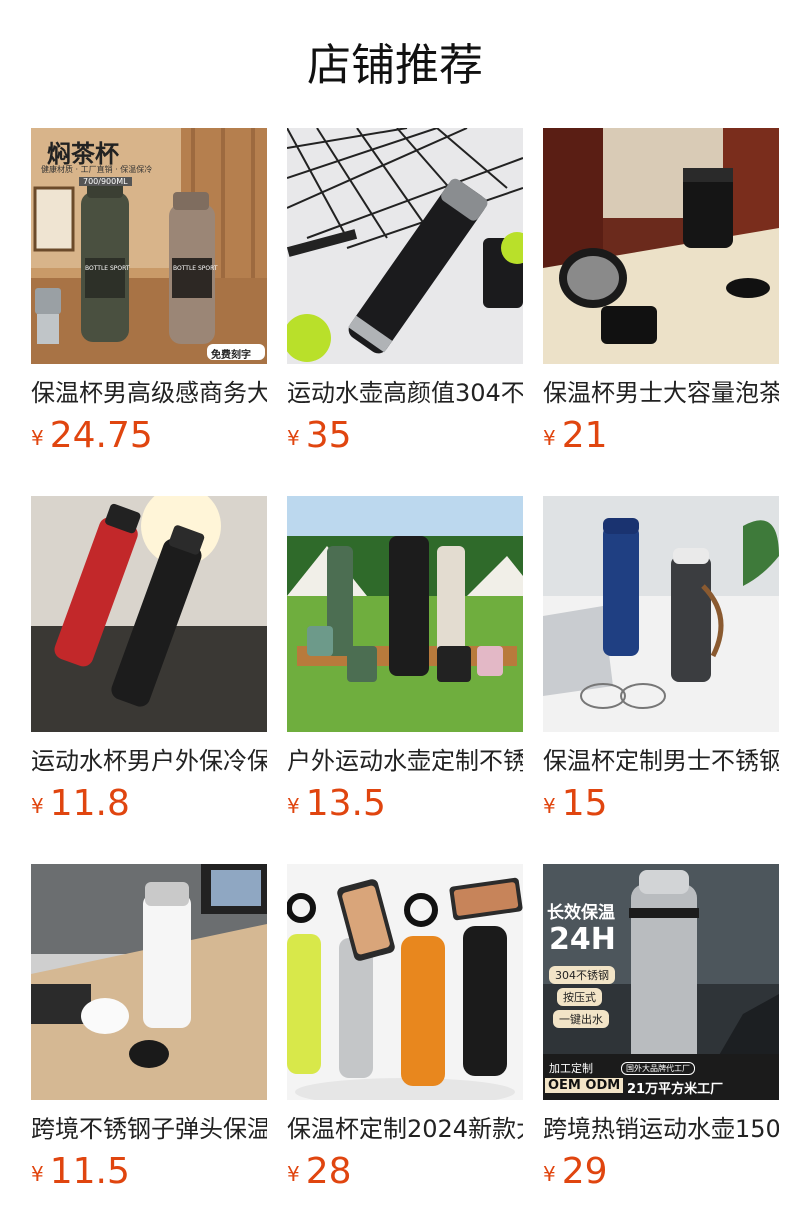 The image size is (790, 1232). I want to click on price-value: 24.75, so click(101, 435).